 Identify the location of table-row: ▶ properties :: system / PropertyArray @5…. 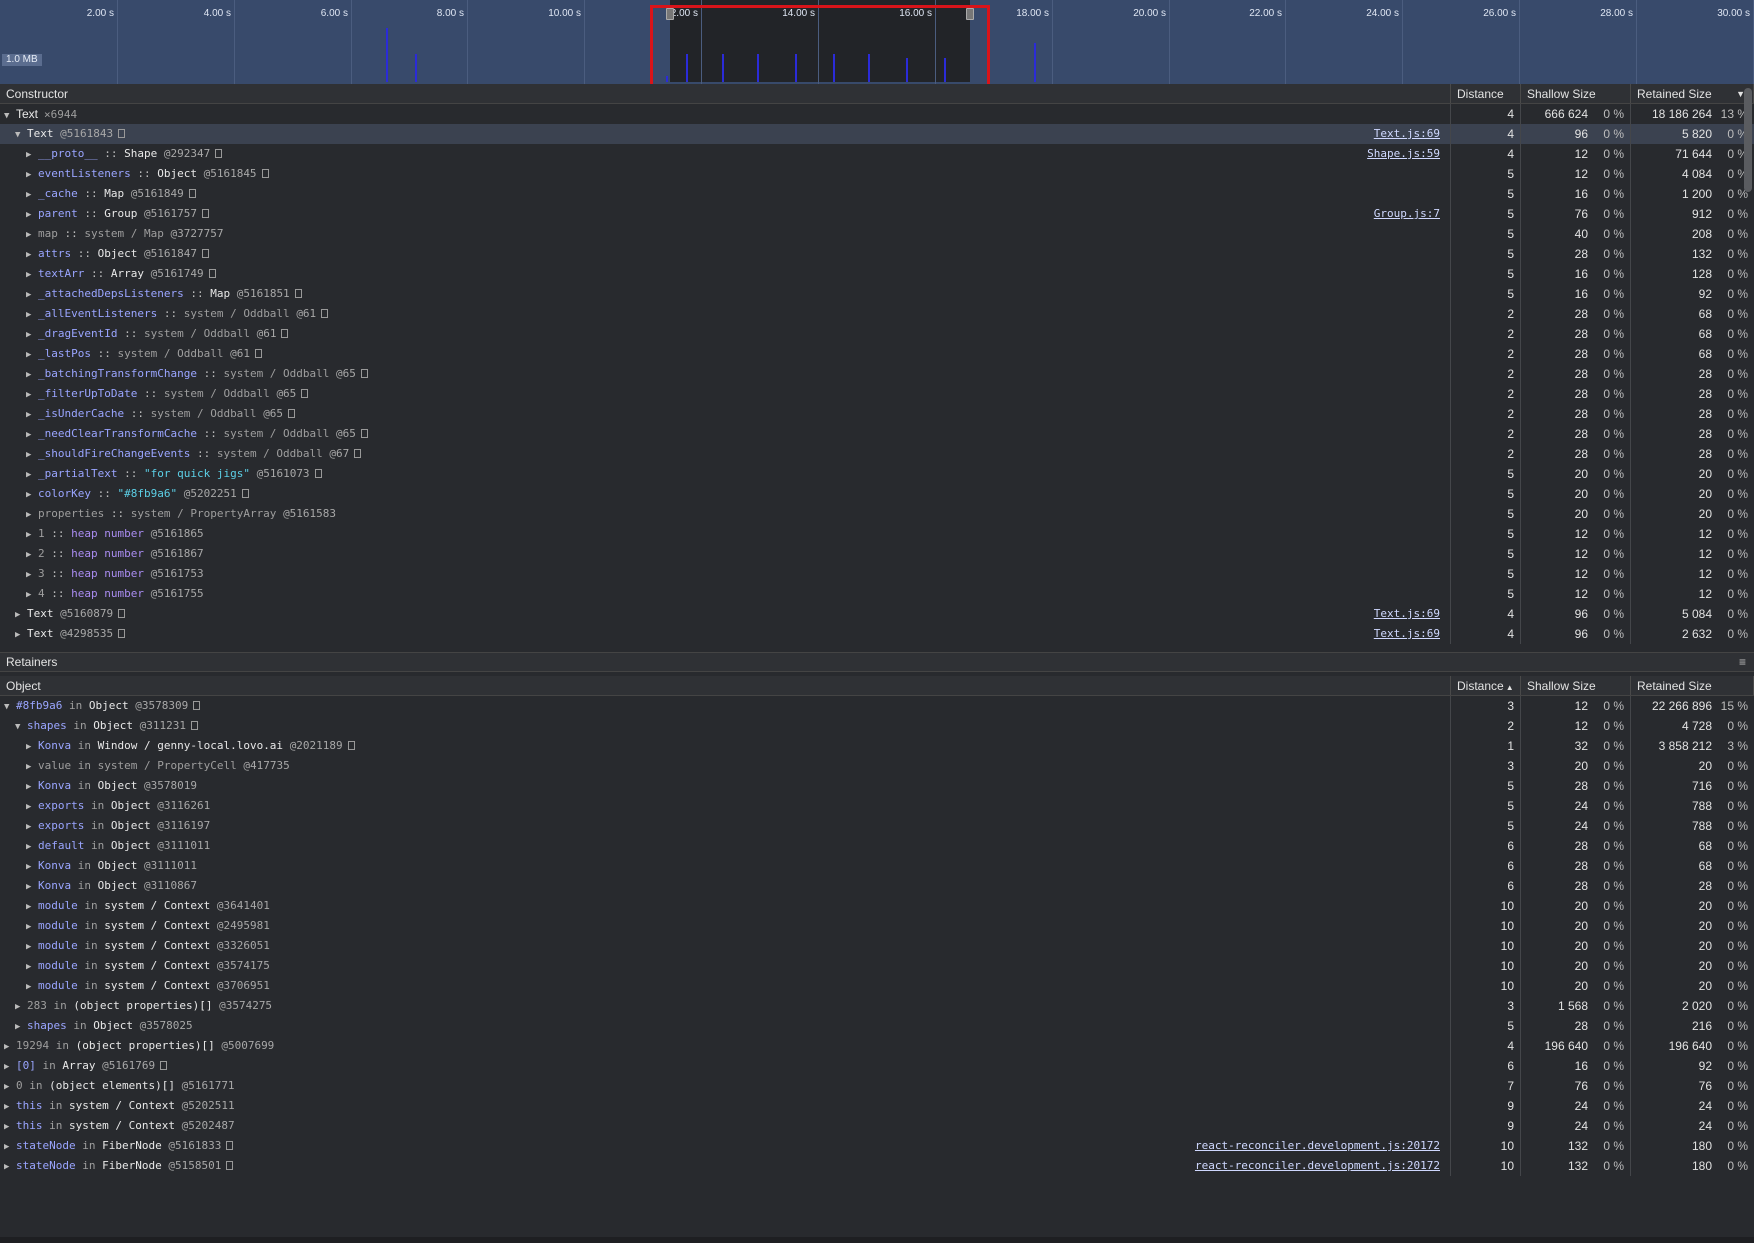
(877, 514).